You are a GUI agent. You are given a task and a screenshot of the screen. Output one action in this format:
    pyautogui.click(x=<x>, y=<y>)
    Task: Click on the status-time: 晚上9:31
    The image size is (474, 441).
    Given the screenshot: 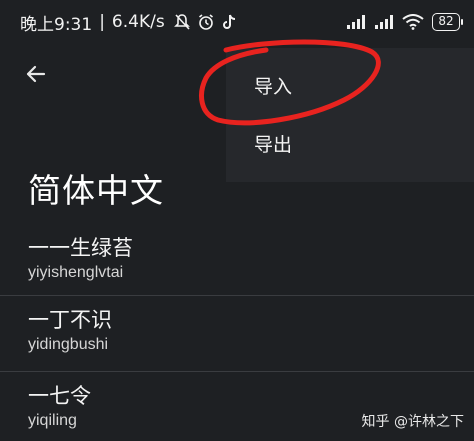 What is the action you would take?
    pyautogui.click(x=56, y=24)
    